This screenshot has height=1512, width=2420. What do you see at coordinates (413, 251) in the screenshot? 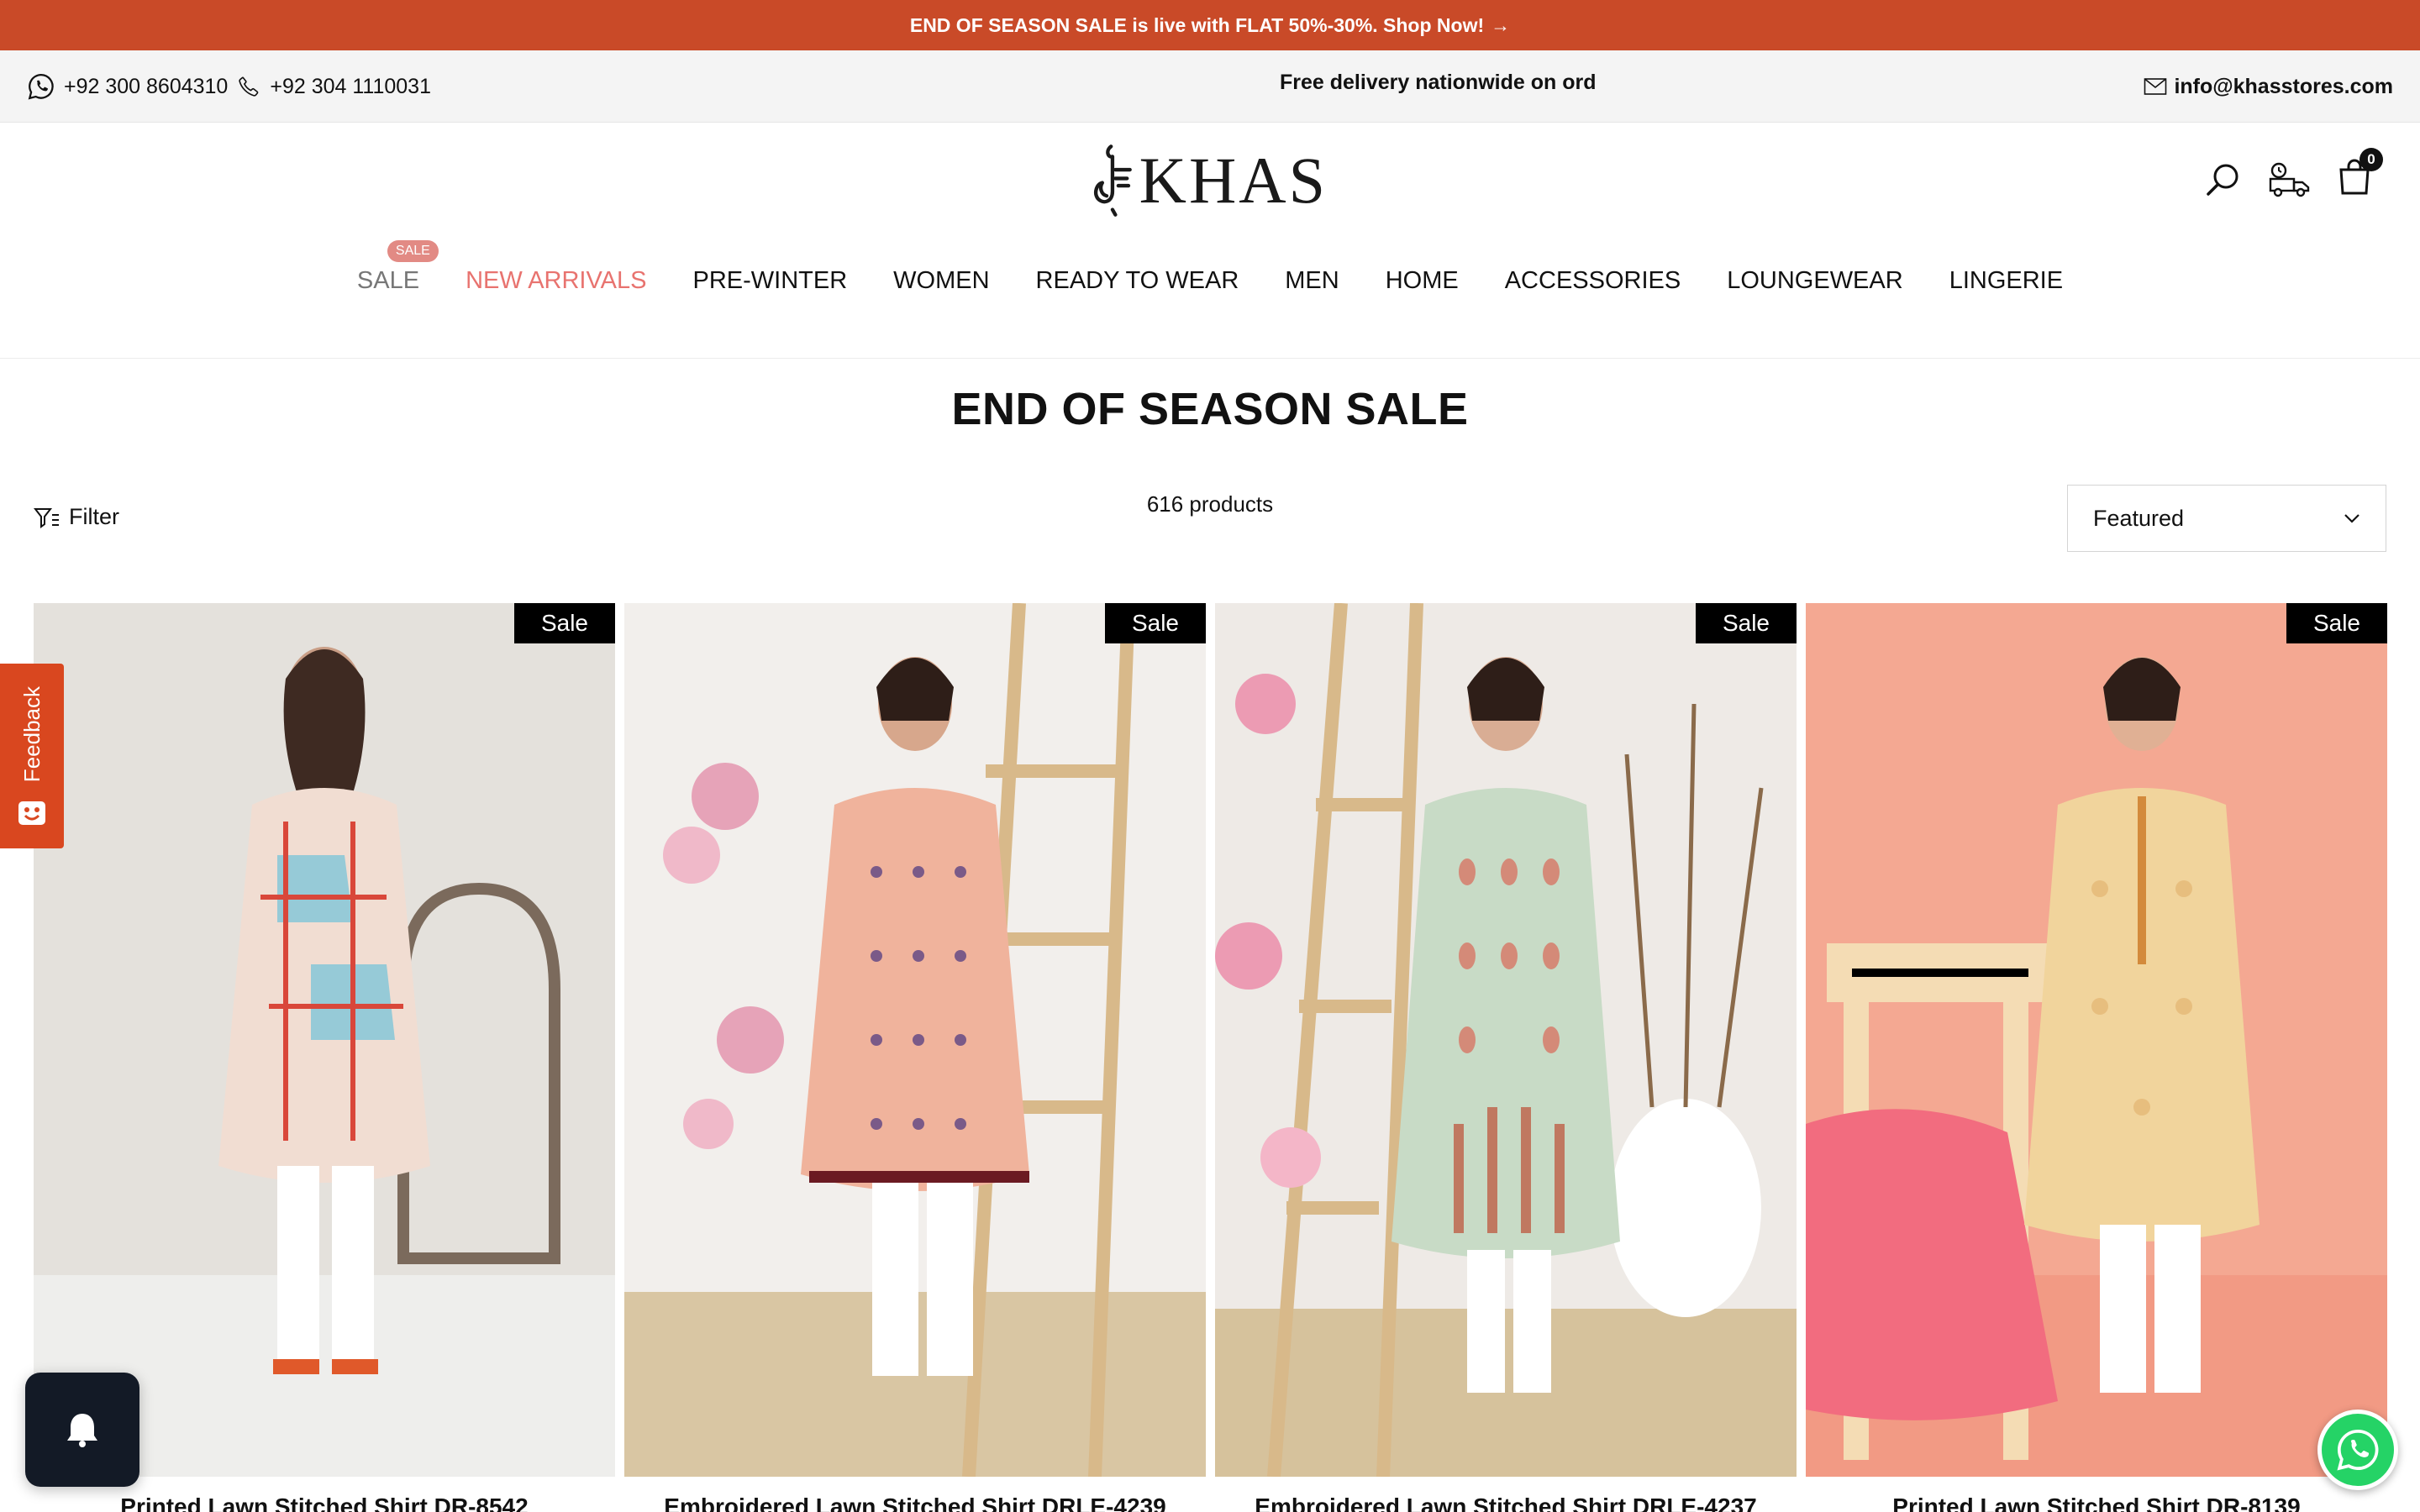
I see `sale-badge: SALE` at bounding box center [413, 251].